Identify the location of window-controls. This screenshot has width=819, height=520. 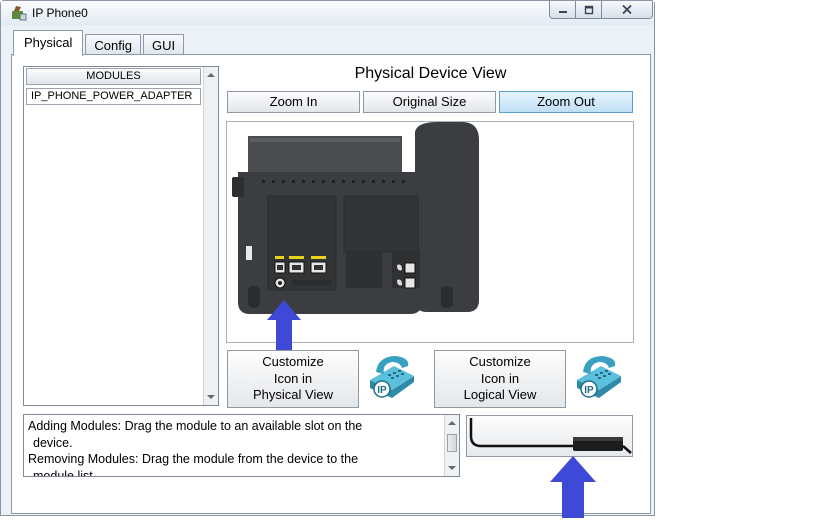
(601, 10).